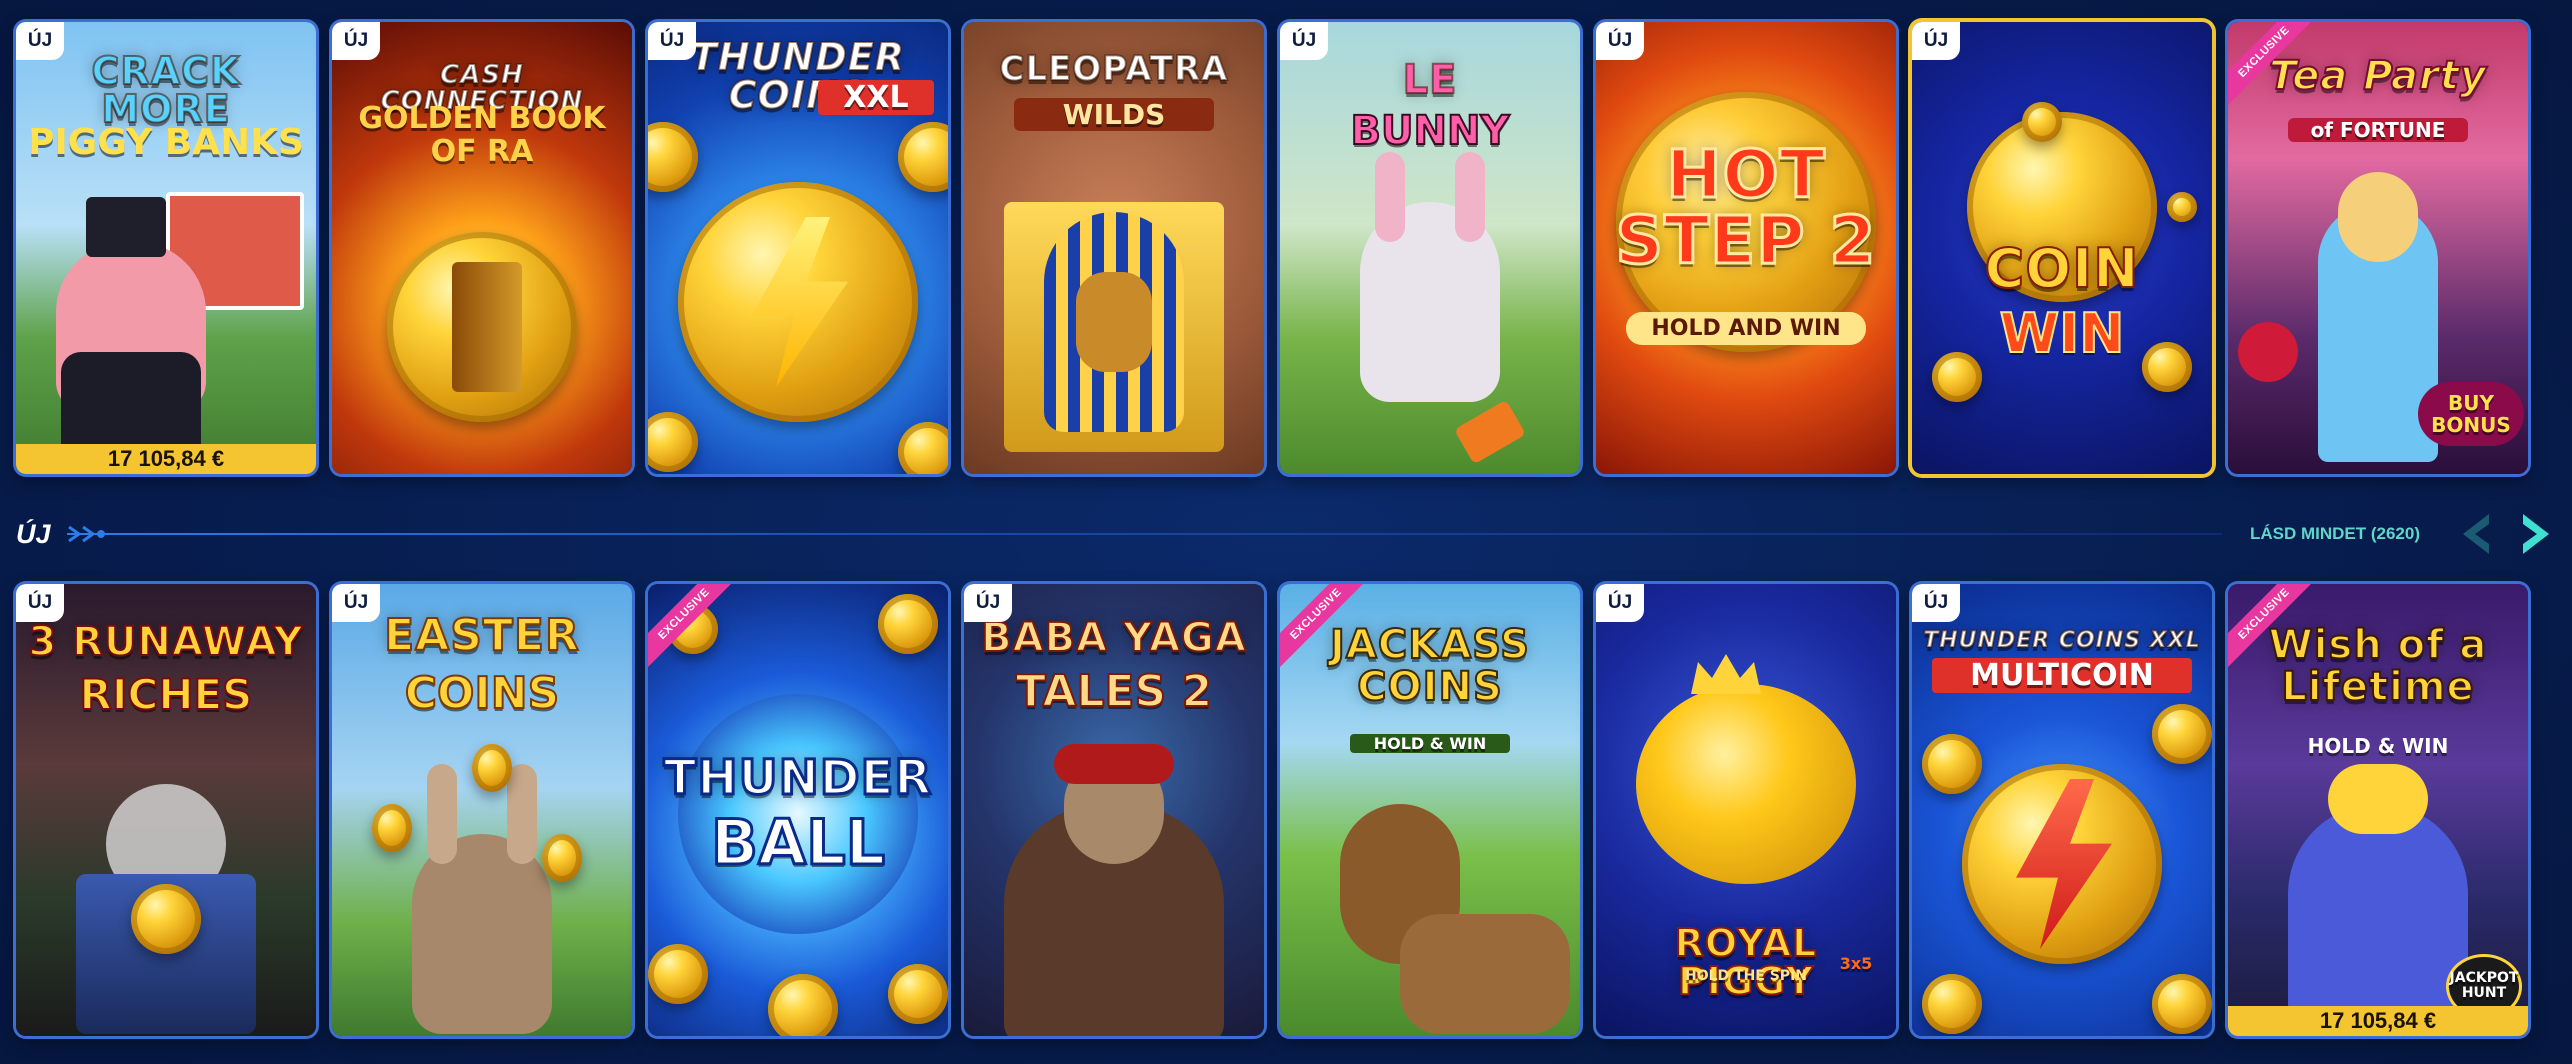 This screenshot has width=2572, height=1064. Describe the element at coordinates (797, 778) in the screenshot. I see `game-title: THUNDER` at that location.